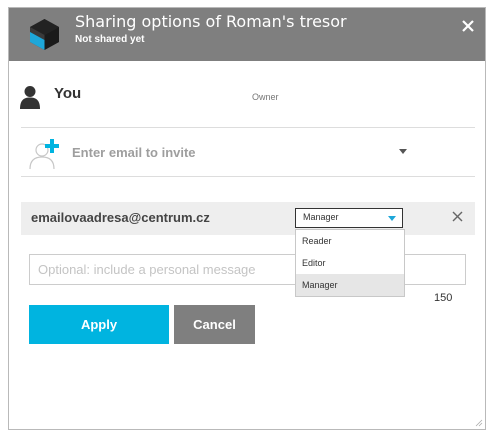 The width and height of the screenshot is (494, 437). Describe the element at coordinates (349, 218) in the screenshot. I see `role-select: Manager` at that location.